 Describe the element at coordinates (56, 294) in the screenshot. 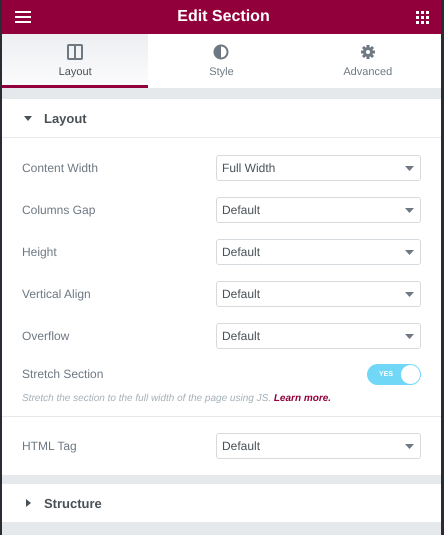

I see `field-label: Vertical Align` at that location.